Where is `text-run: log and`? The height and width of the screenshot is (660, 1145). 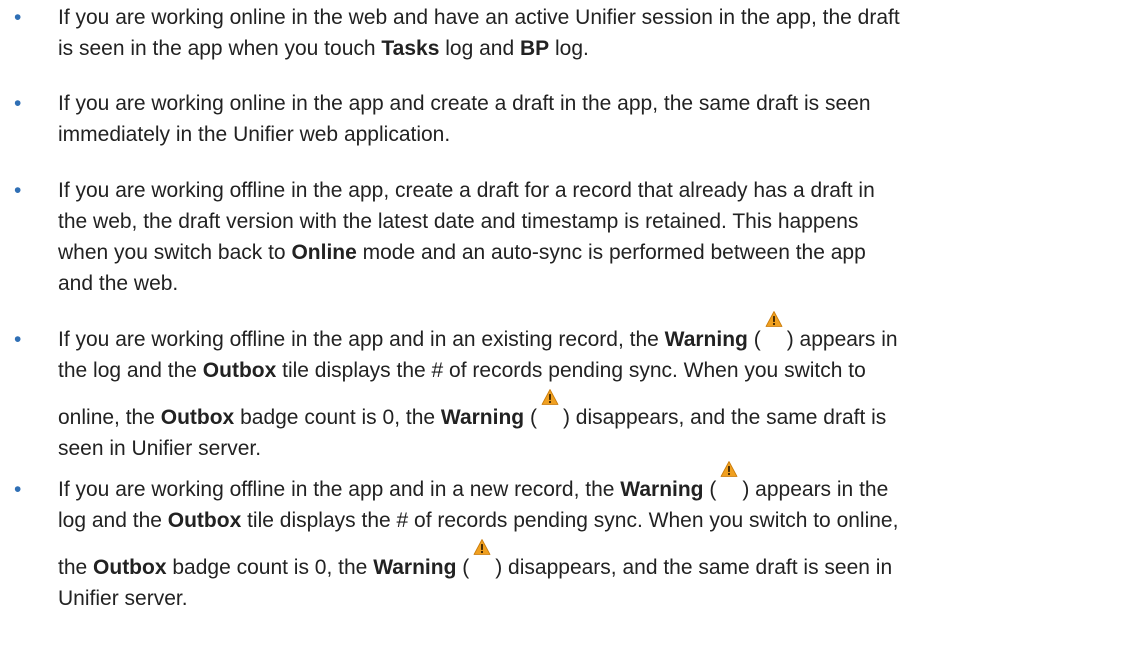
text-run: log and is located at coordinates (479, 48).